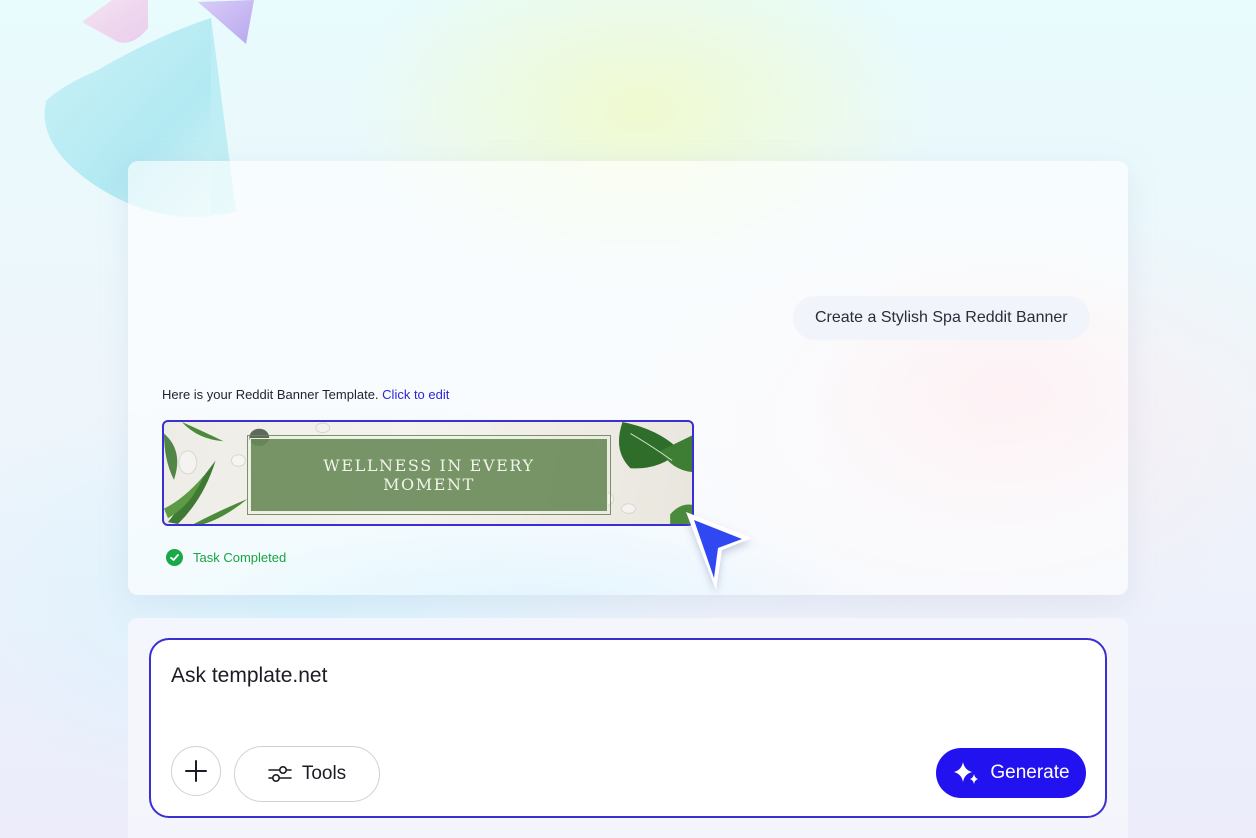 The width and height of the screenshot is (1256, 838). I want to click on click-to-edit-link: Click to edit, so click(415, 394).